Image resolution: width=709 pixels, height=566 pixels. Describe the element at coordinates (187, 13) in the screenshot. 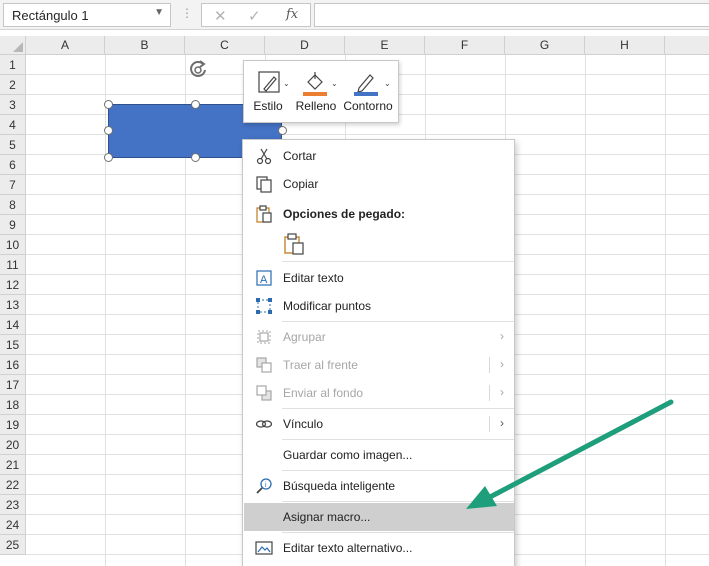

I see `formula-bar-grip-icon: ⋮` at that location.